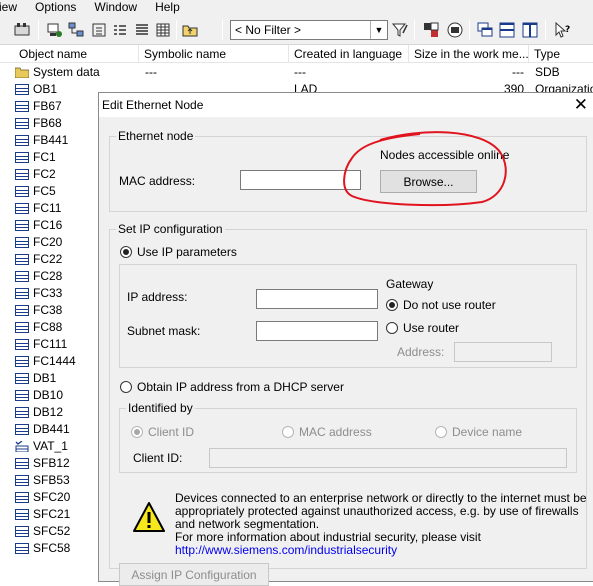 This screenshot has width=593, height=586. What do you see at coordinates (388, 458) in the screenshot?
I see `client-id-input` at bounding box center [388, 458].